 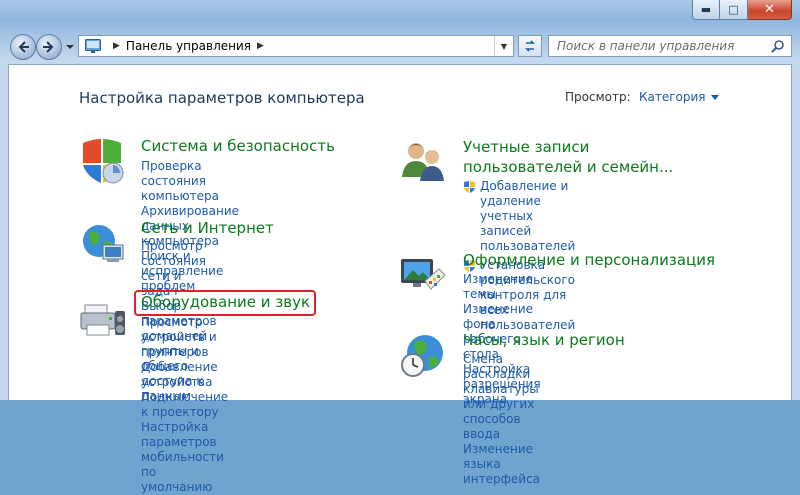 I want to click on link-change-keyboard: Смена раскладки клавиатуры или других, so click(x=501, y=382).